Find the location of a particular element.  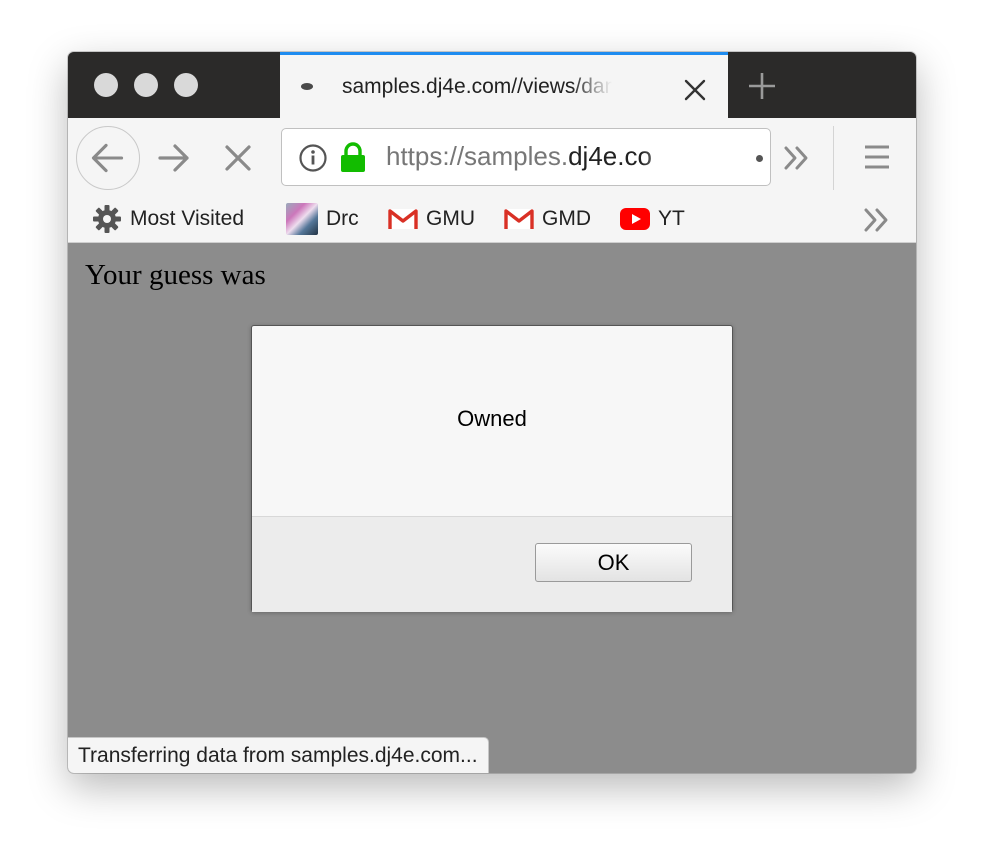

bookmark-label: GMU is located at coordinates (450, 218).